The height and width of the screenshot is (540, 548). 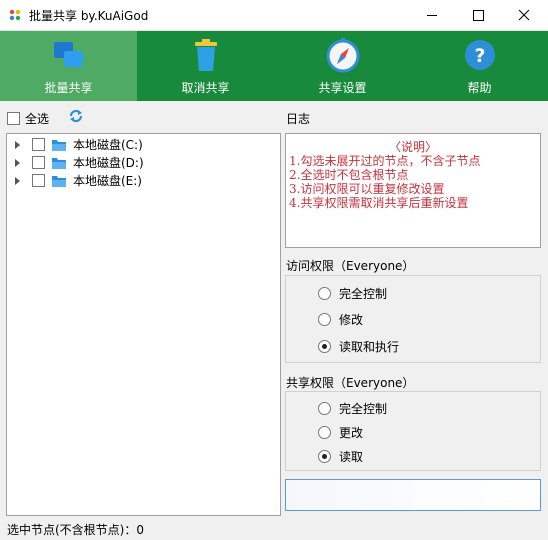 I want to click on tree-item-e: 本地磁盘(E:), so click(x=142, y=180).